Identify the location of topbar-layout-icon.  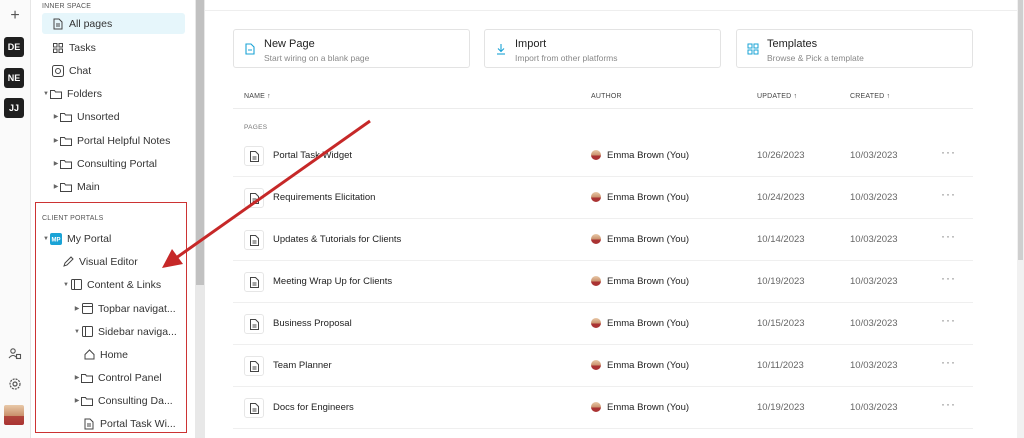
(87, 309).